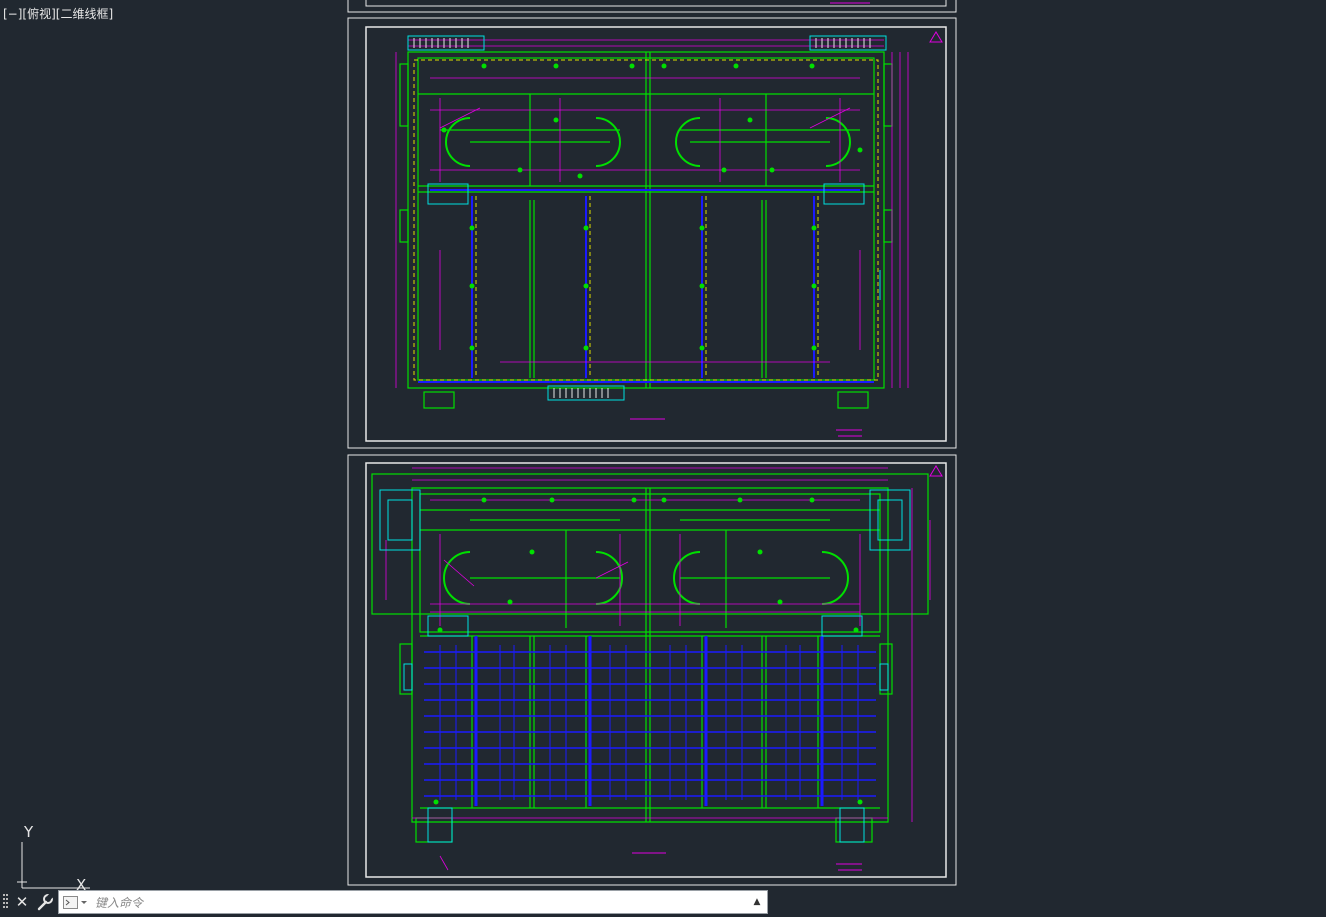 The height and width of the screenshot is (917, 1326). I want to click on sheet-1-title-marks, so click(786, 234).